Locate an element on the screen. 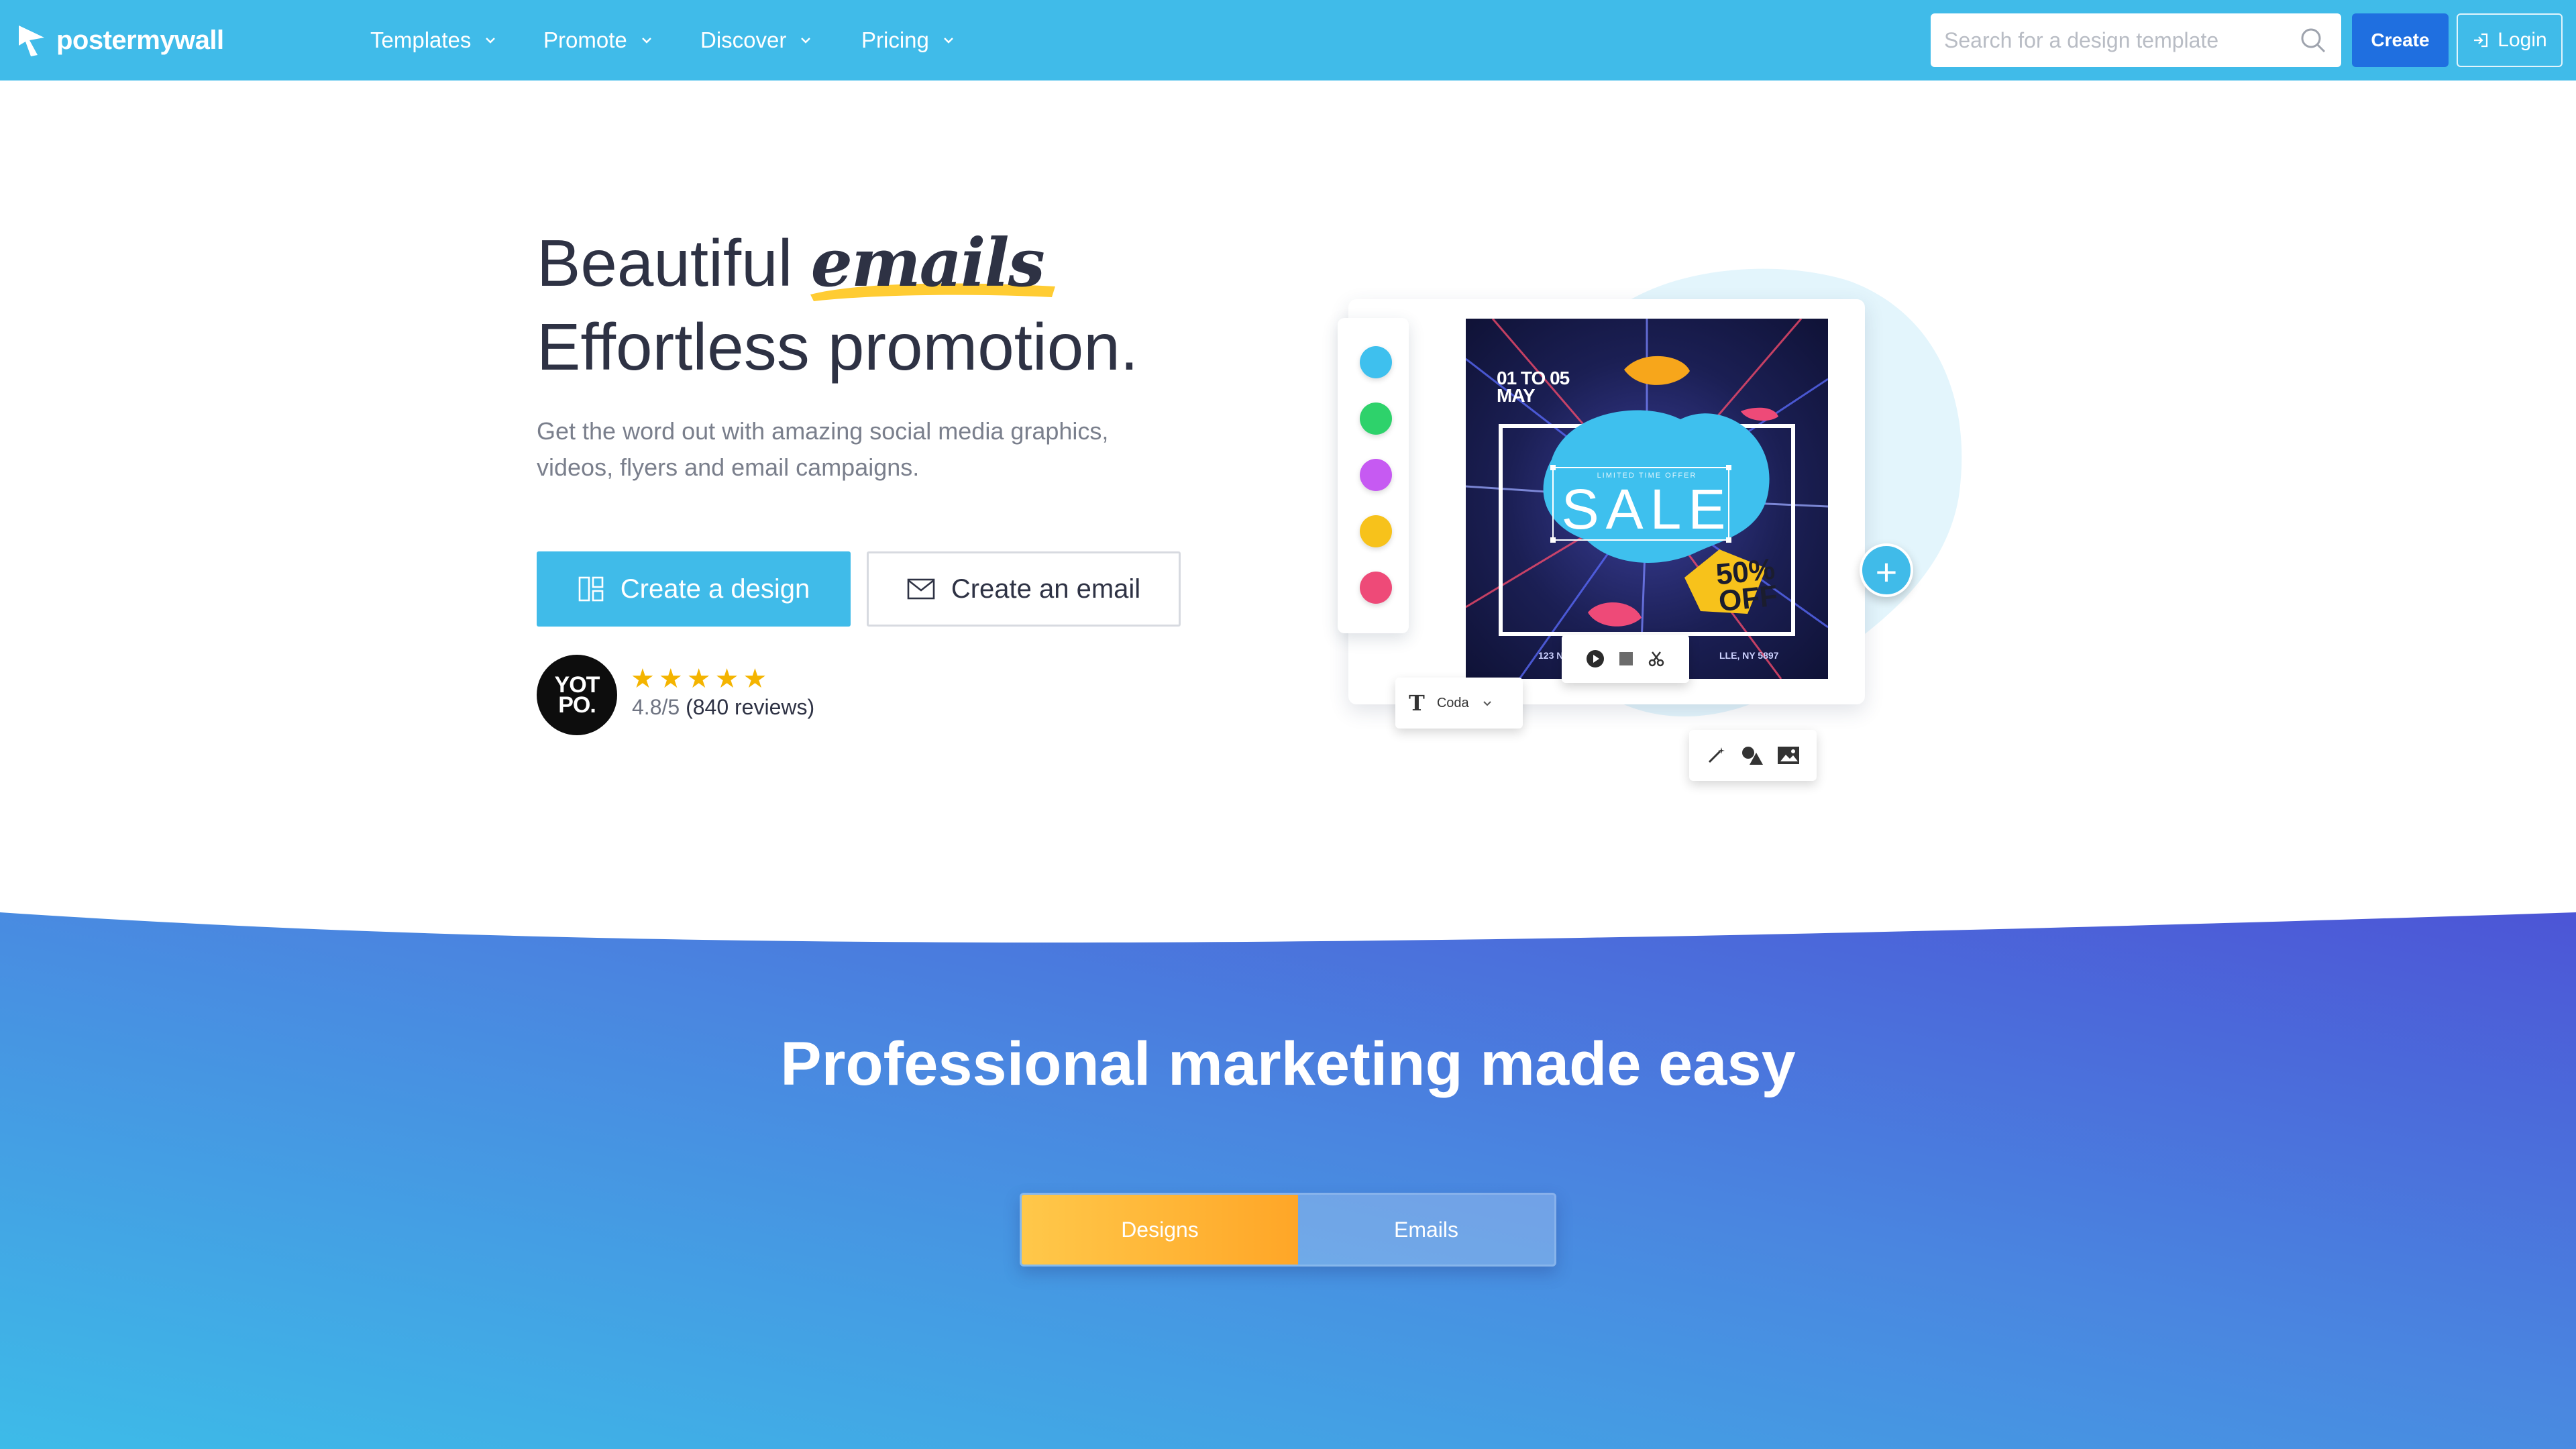 The height and width of the screenshot is (1449, 2576). tab-emails: Emails is located at coordinates (1426, 1230).